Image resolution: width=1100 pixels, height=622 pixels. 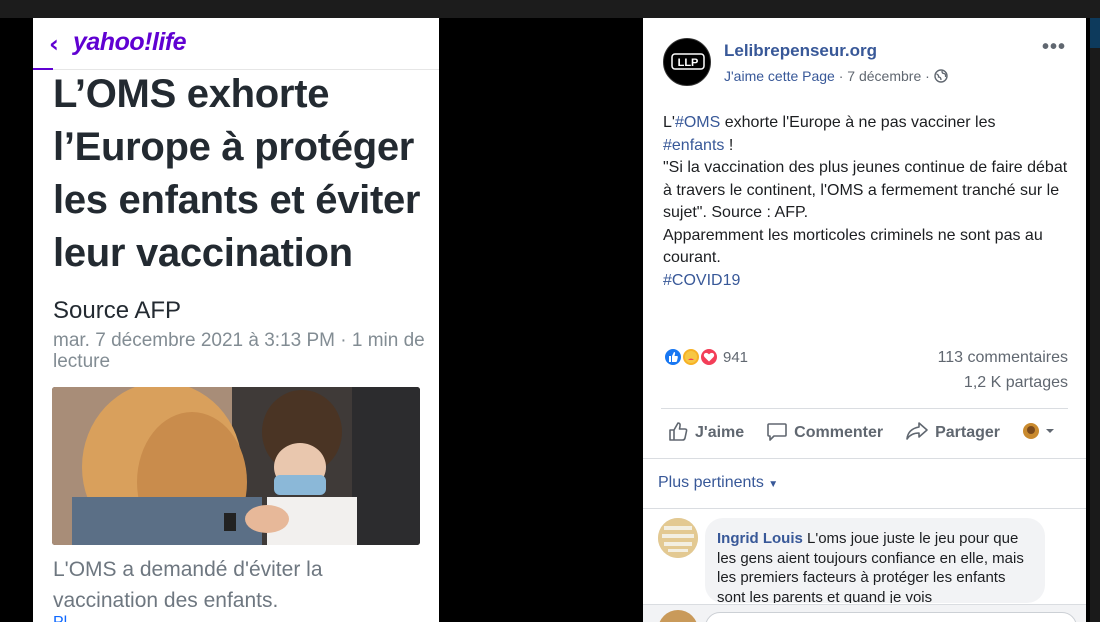 What do you see at coordinates (130, 42) in the screenshot?
I see `yahoo-life-logo: yahoo!life` at bounding box center [130, 42].